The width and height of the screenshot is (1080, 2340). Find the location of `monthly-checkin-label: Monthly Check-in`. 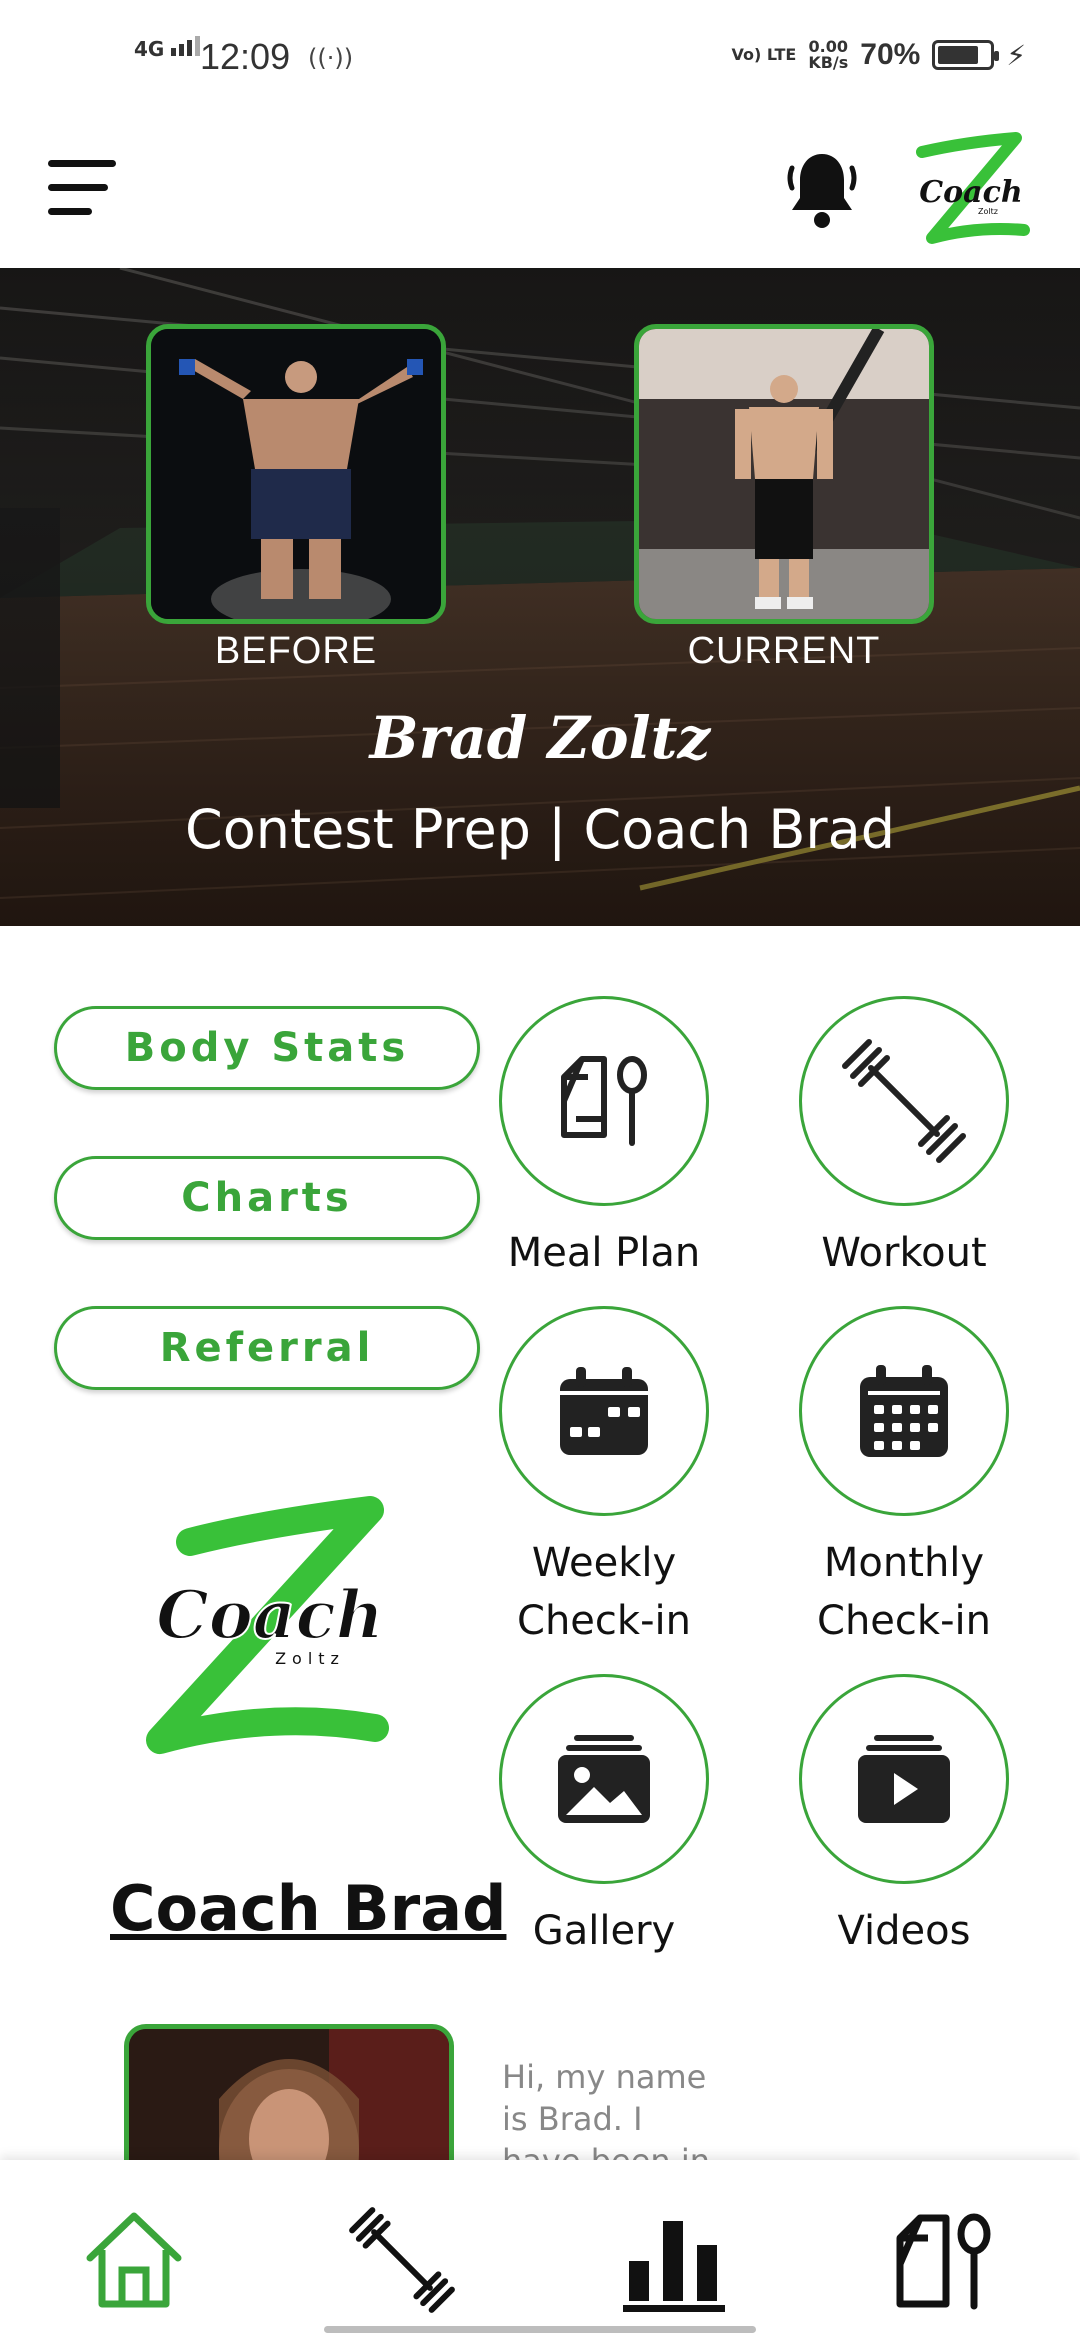

monthly-checkin-label: Monthly Check-in is located at coordinates (904, 1592).